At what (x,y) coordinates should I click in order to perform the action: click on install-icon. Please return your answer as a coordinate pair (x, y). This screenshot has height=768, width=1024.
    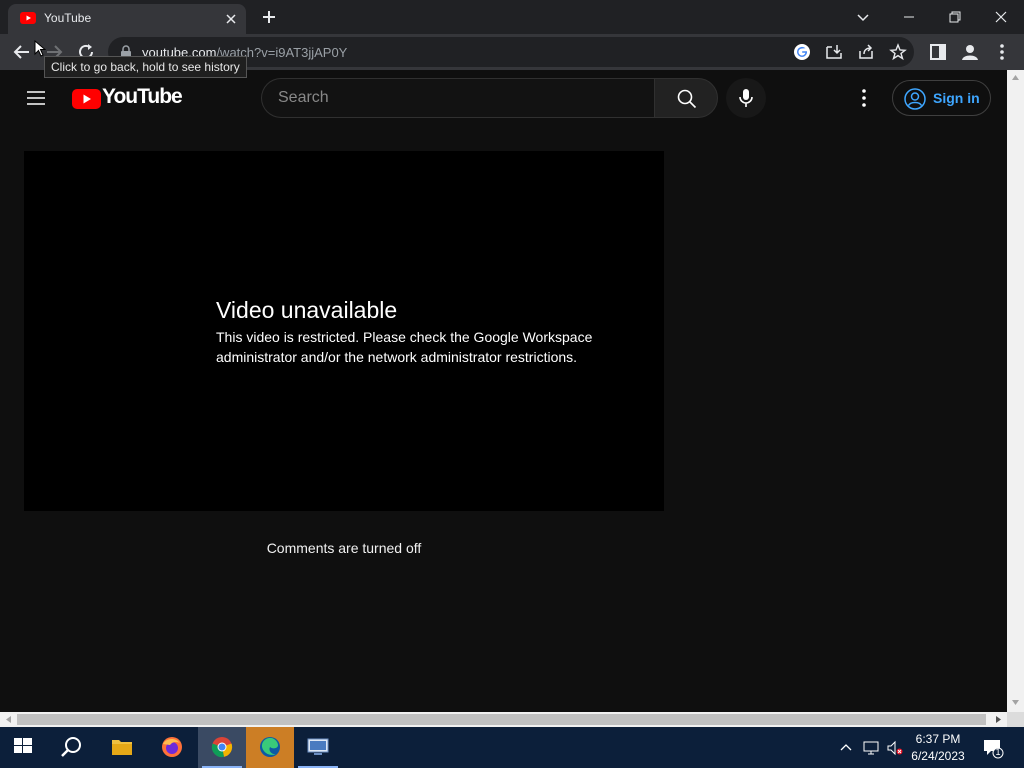
    Looking at the image, I should click on (834, 52).